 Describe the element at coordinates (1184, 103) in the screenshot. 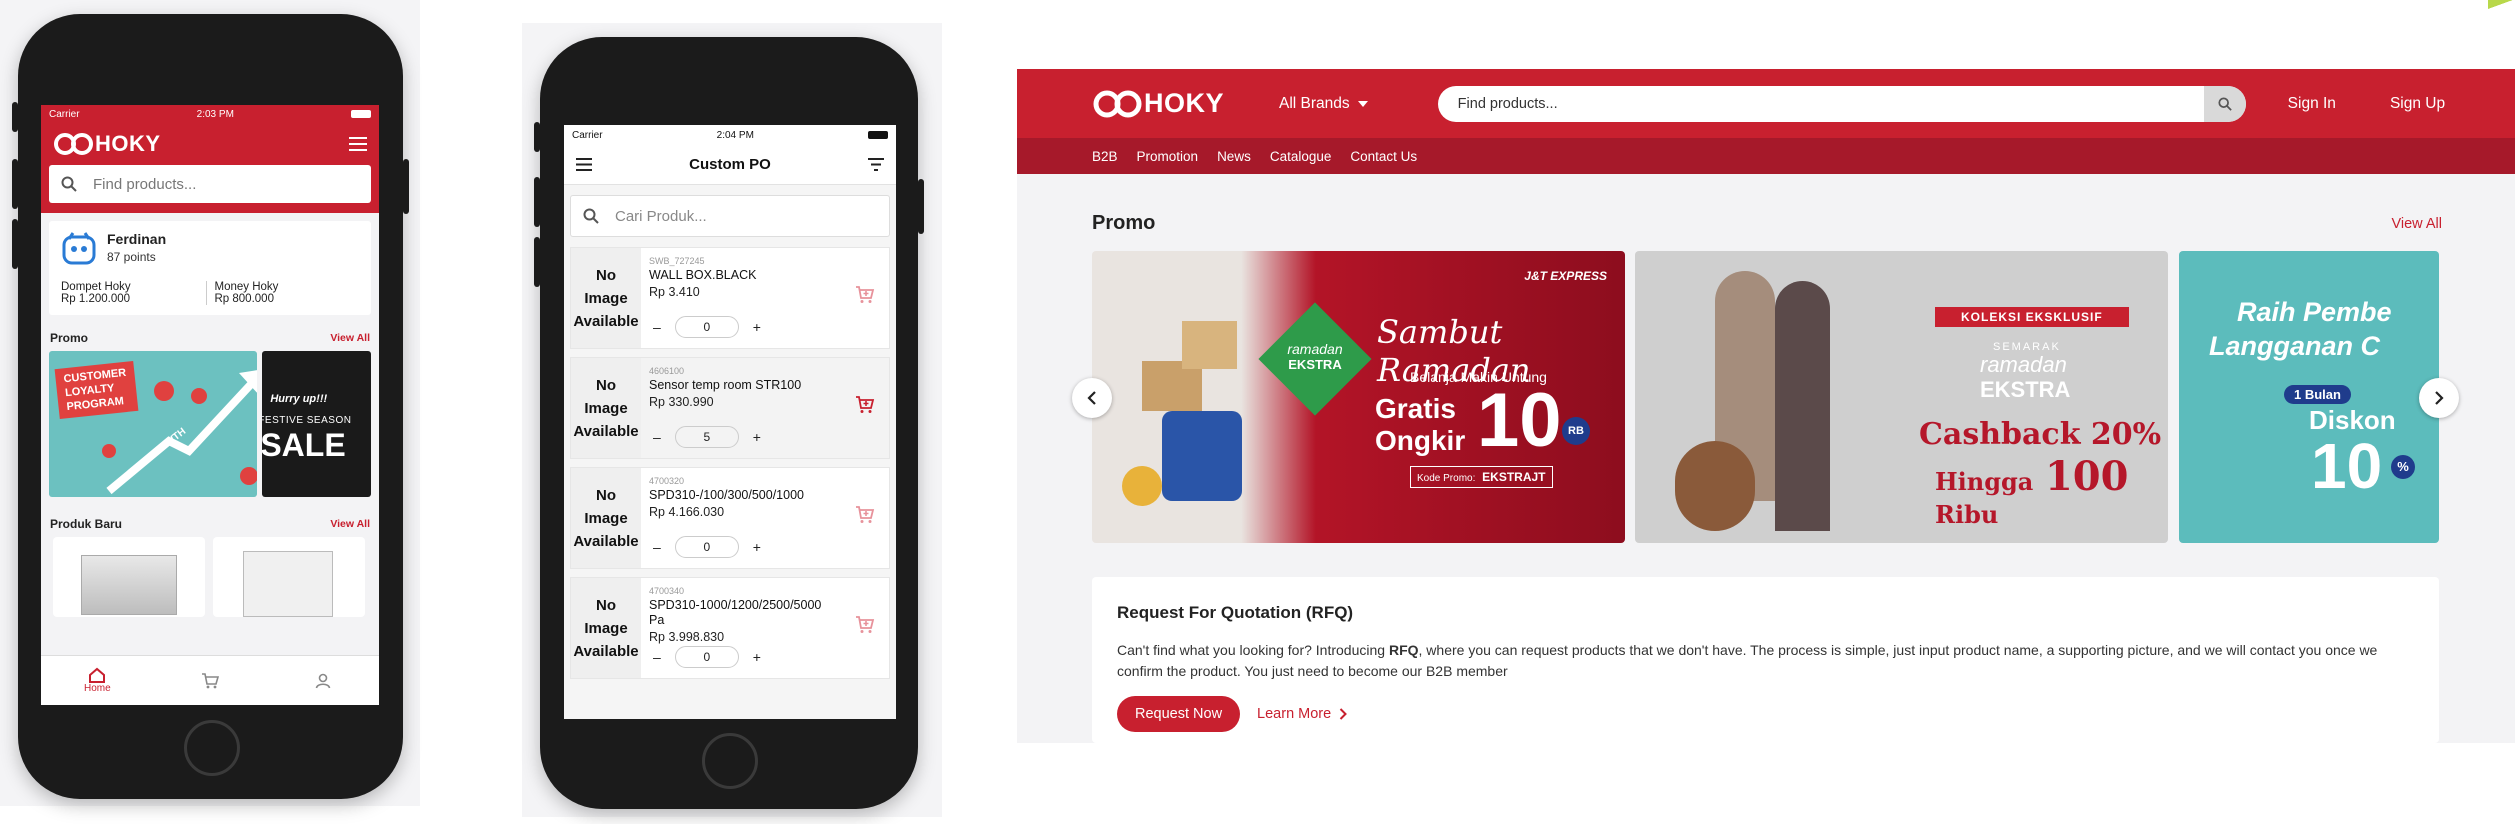

I see `logo-text: HOKY` at that location.